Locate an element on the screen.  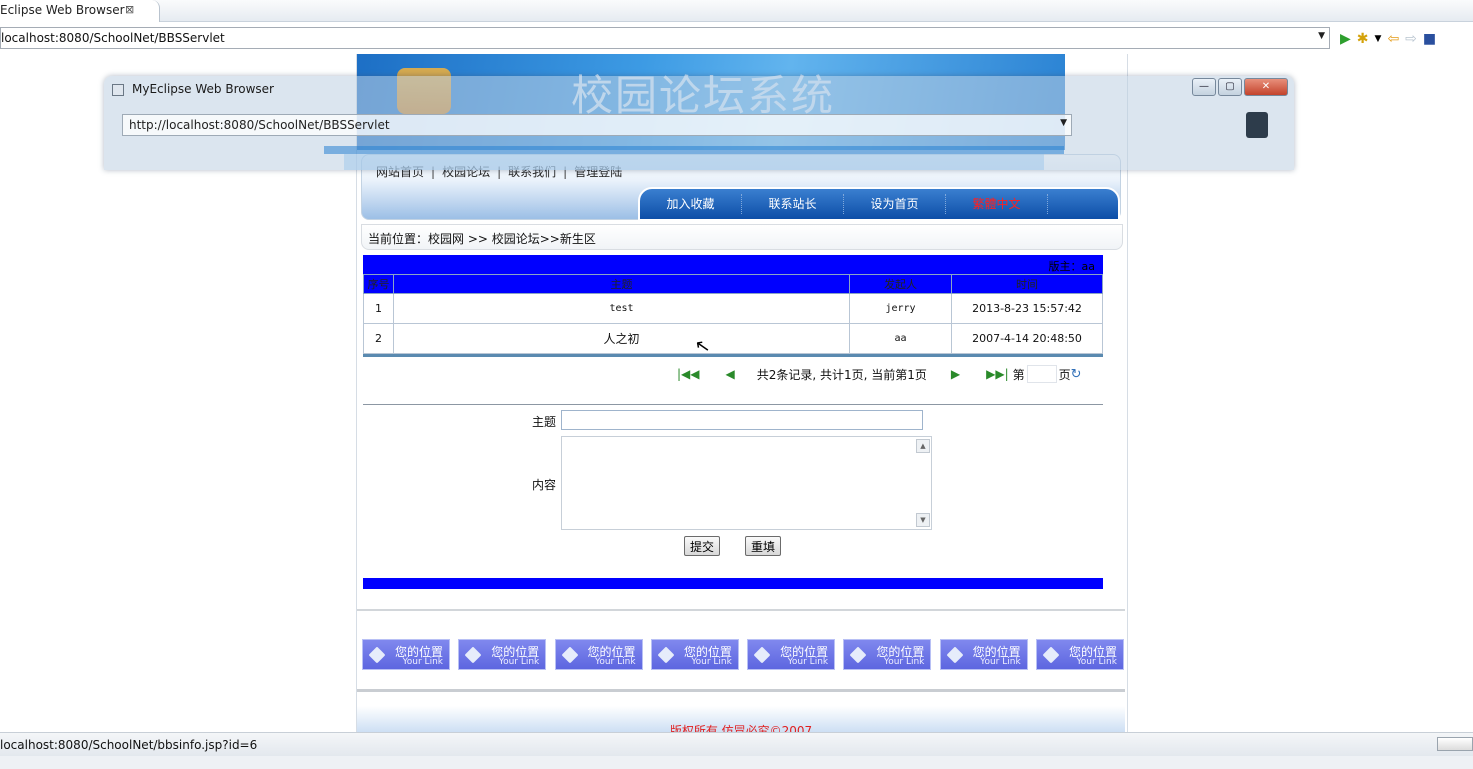
row-author: aa is located at coordinates (900, 338).